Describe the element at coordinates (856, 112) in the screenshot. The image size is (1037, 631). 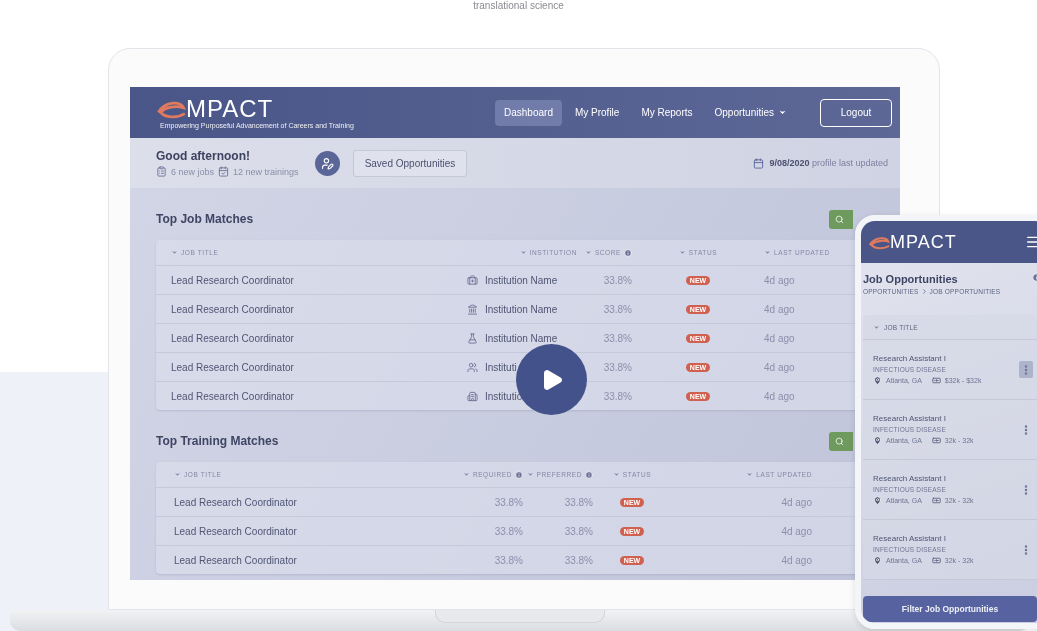
I see `logout-button: Logout` at that location.